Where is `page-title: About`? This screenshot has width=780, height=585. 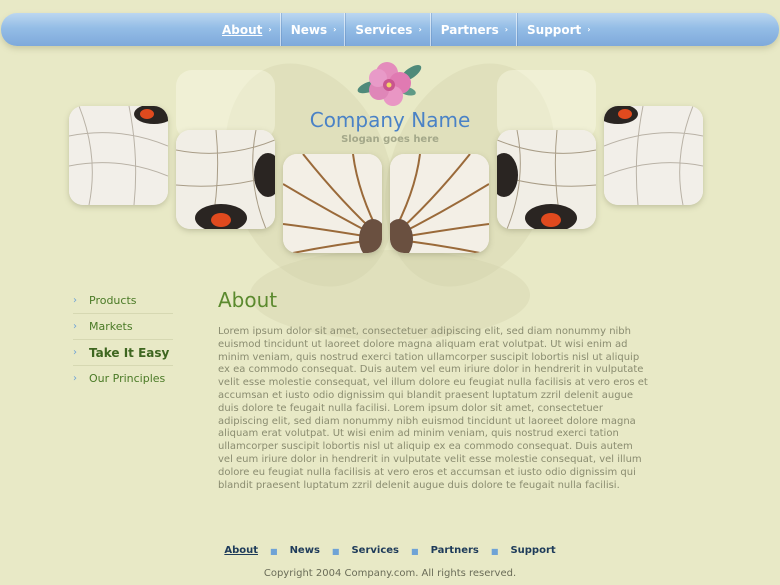
page-title: About is located at coordinates (248, 300).